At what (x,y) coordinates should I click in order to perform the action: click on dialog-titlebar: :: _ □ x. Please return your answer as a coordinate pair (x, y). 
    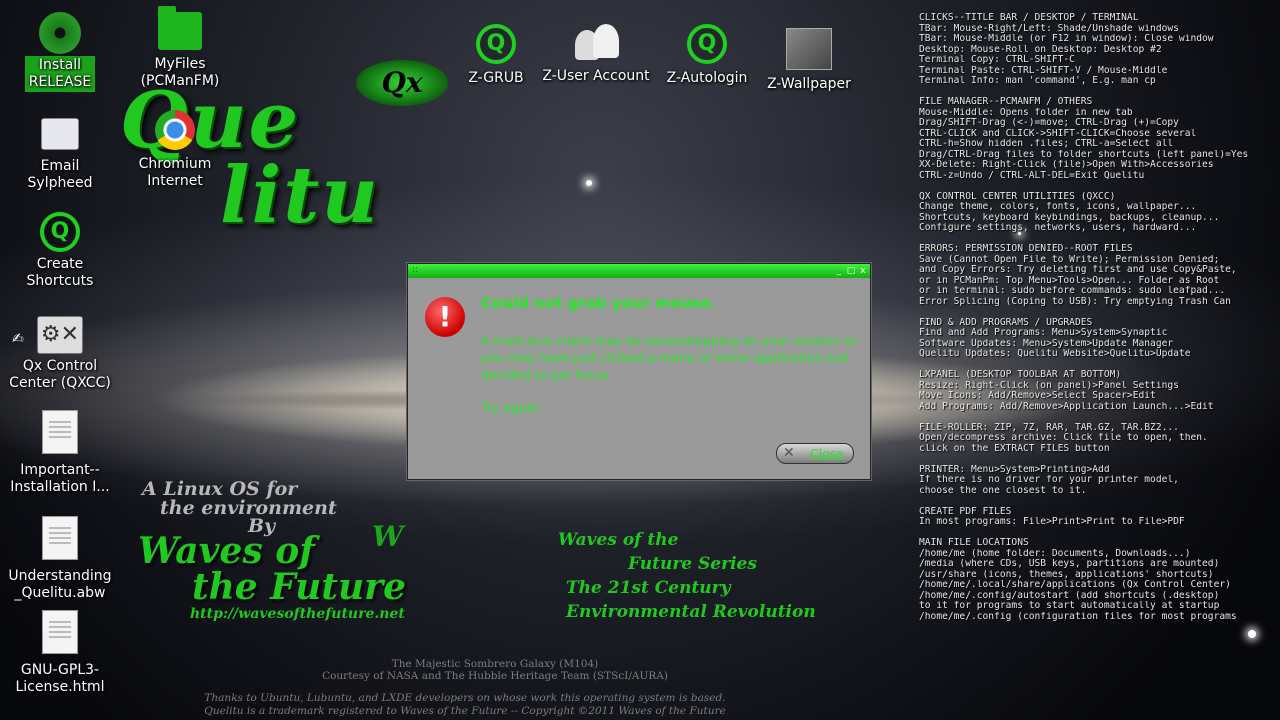
    Looking at the image, I should click on (639, 271).